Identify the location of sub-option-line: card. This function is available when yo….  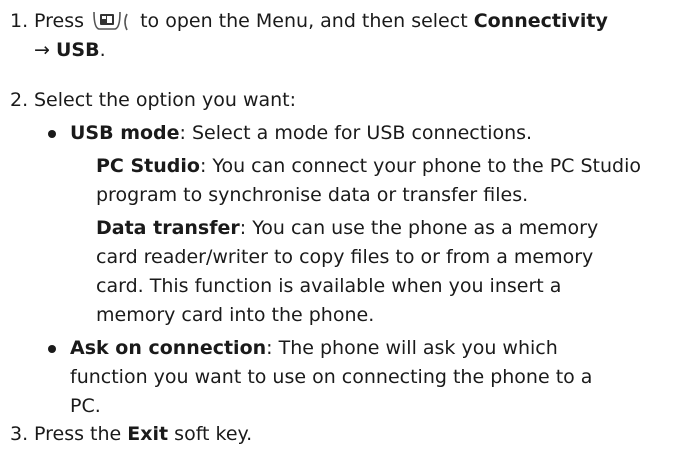
(329, 286).